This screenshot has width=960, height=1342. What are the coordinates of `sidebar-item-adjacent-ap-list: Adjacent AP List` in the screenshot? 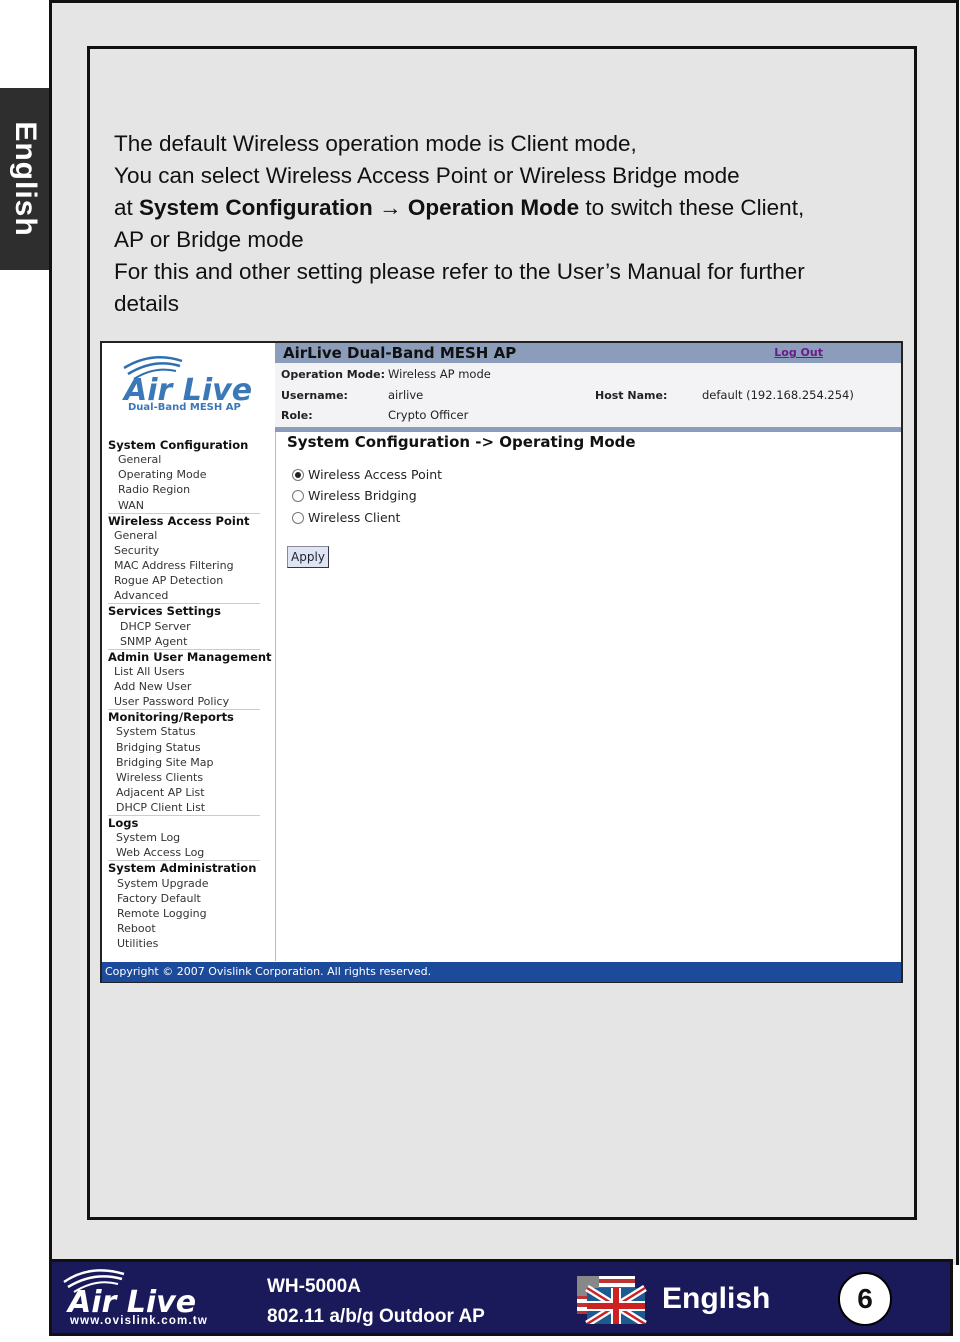 It's located at (160, 792).